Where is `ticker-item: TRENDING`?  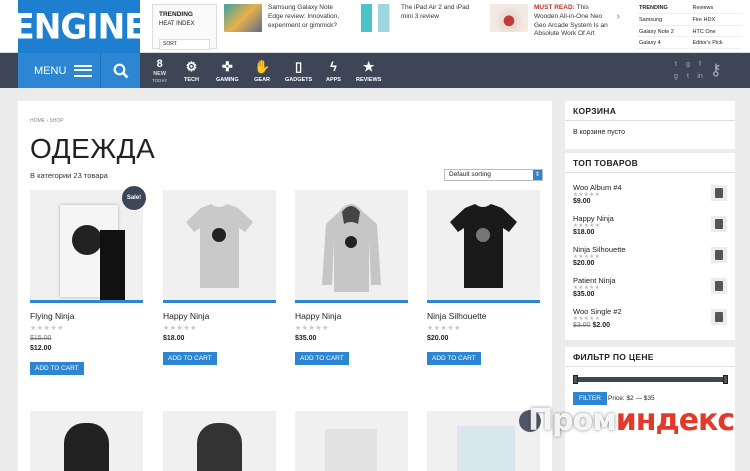
ticker-item: TRENDING is located at coordinates (663, 9).